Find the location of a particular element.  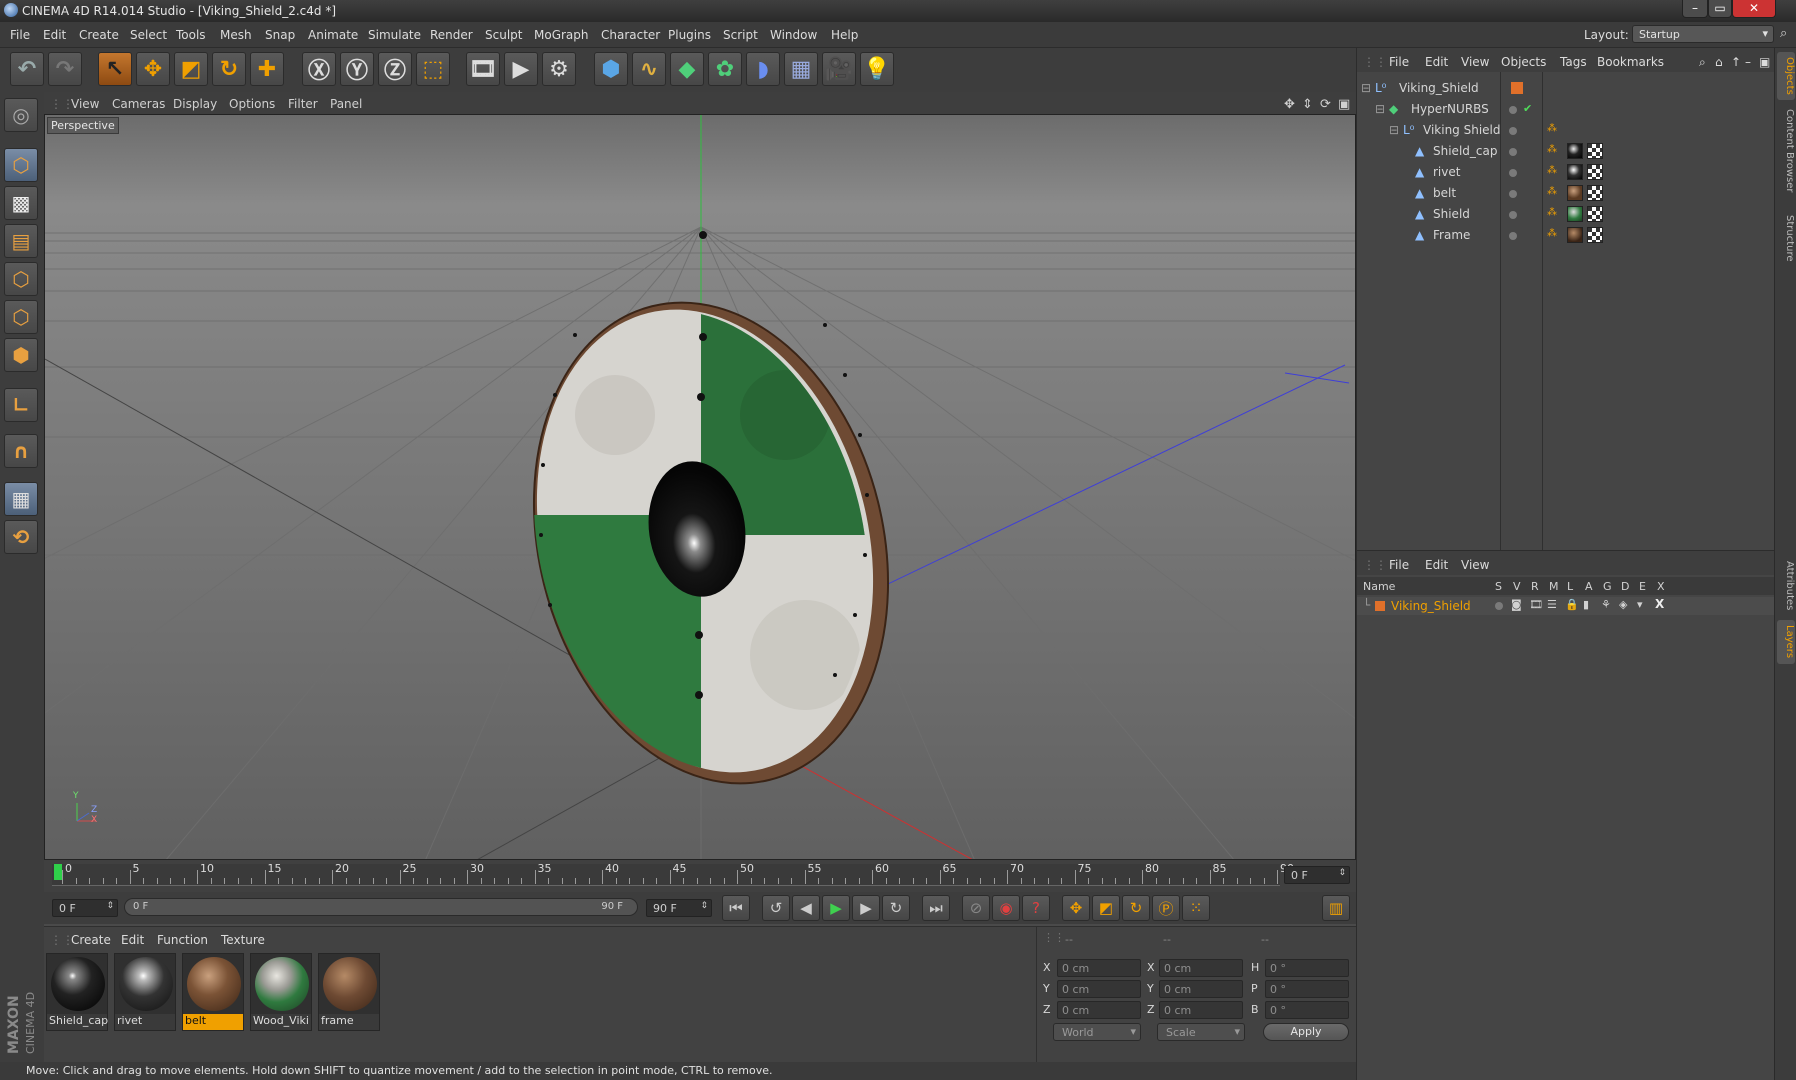

material-wood-viki: Wood_Viki is located at coordinates (281, 992).